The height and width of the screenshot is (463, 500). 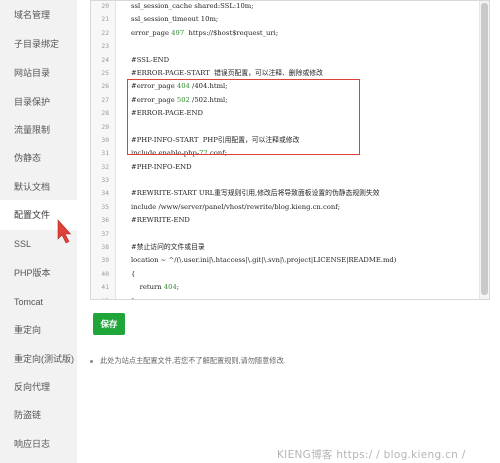 What do you see at coordinates (105, 60) in the screenshot?
I see `line-number: 24` at bounding box center [105, 60].